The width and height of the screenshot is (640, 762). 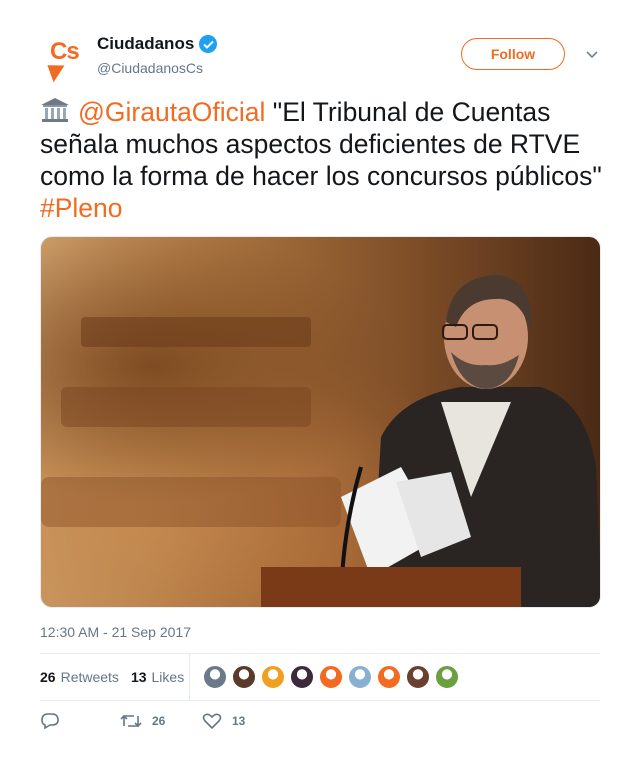 I want to click on mention-link: @GirautaOficial, so click(x=171, y=112).